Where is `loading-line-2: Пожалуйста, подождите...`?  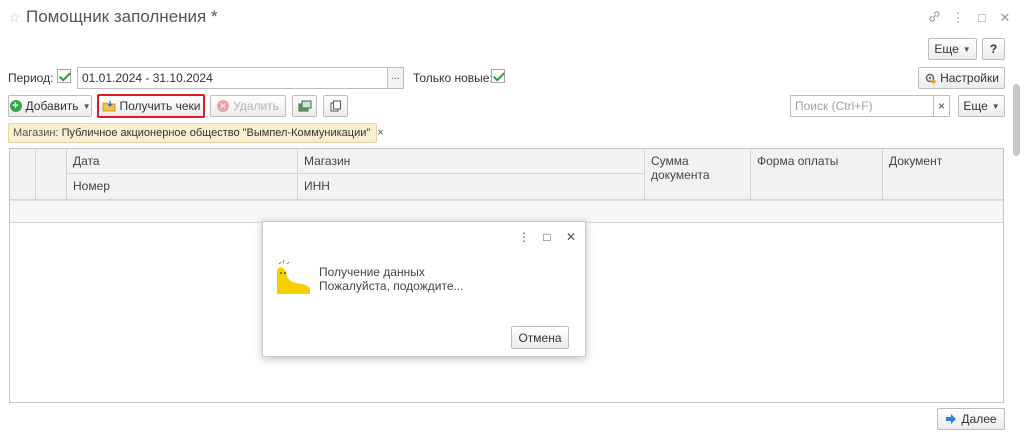
loading-line-2: Пожалуйста, подождите... is located at coordinates (391, 286).